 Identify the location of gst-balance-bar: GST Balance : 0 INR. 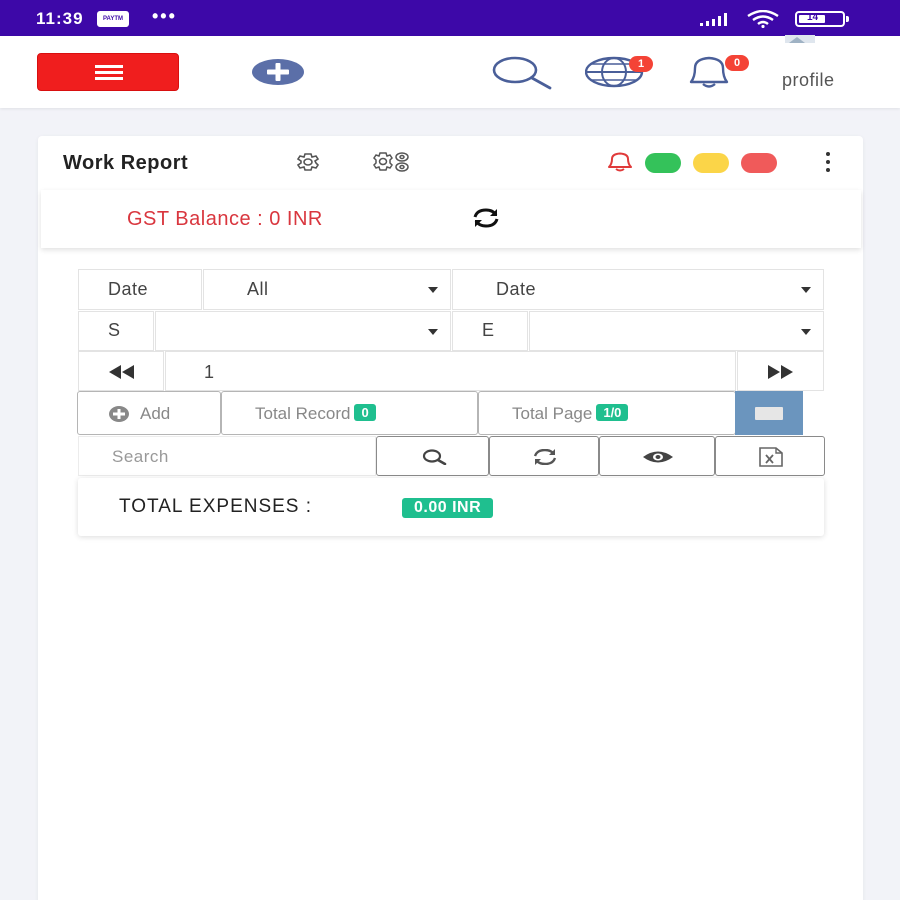
(451, 219).